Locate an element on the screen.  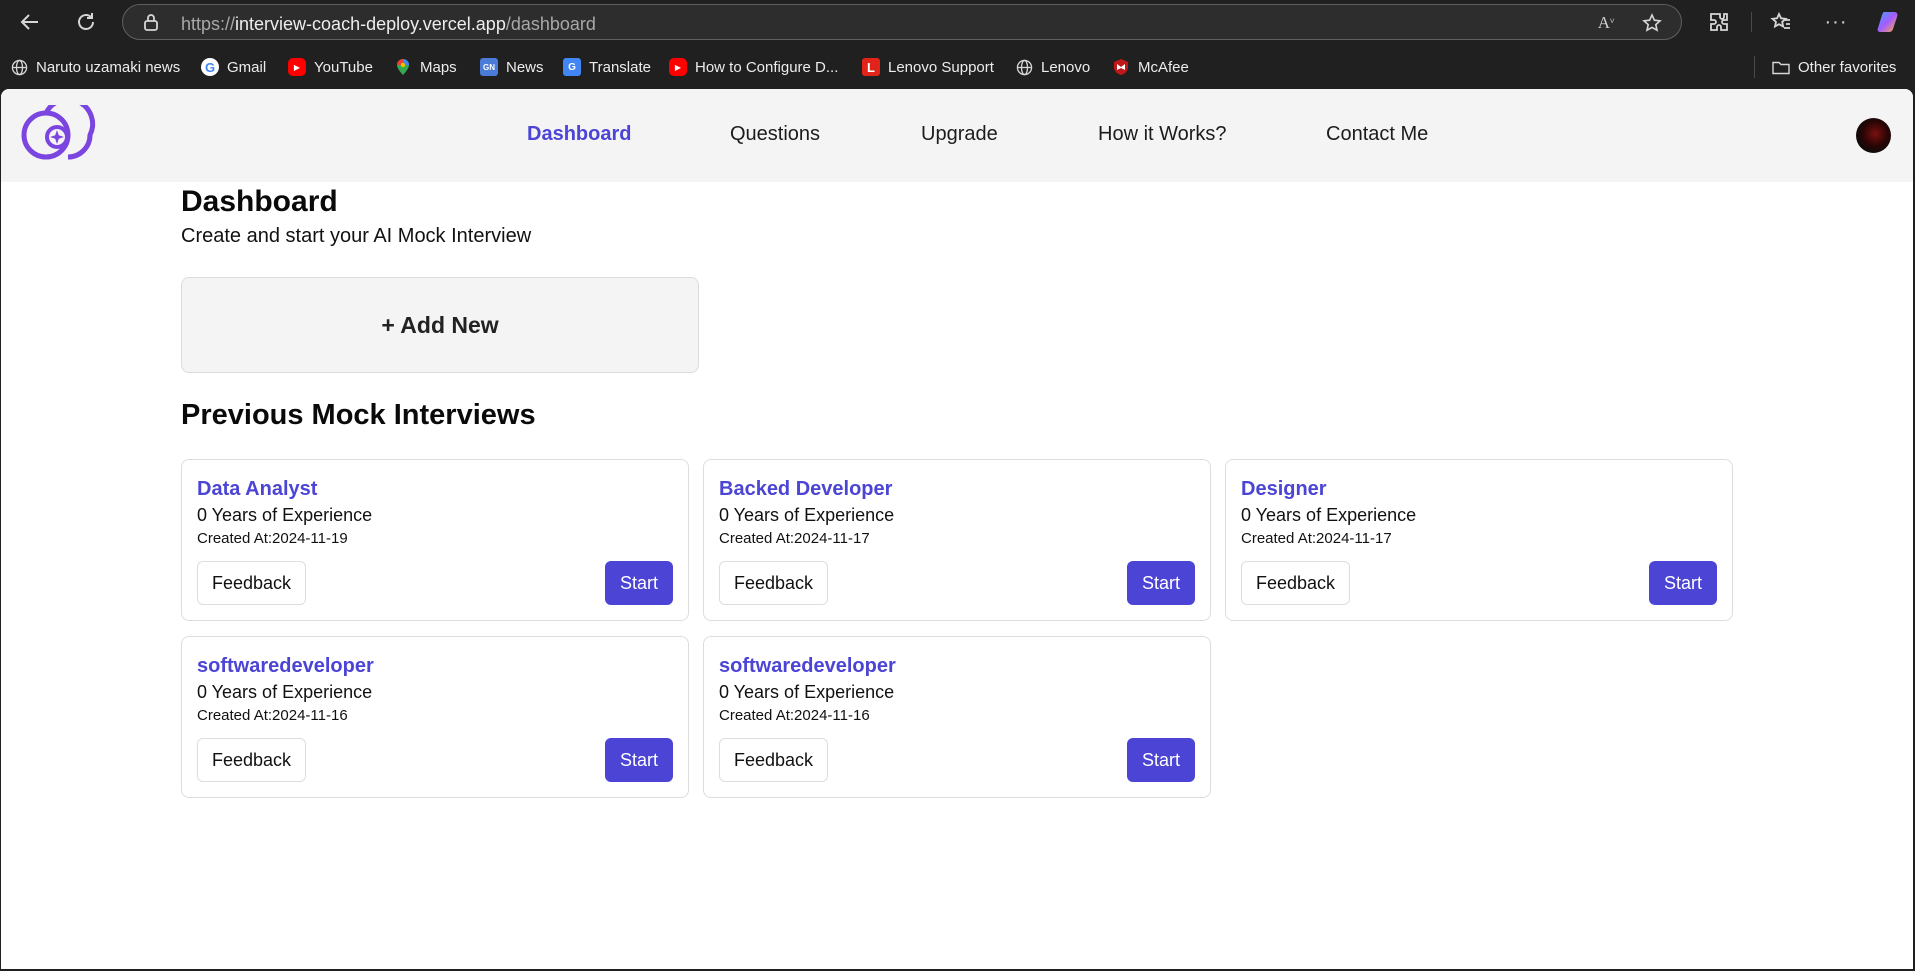
extensions-icon is located at coordinates (1719, 22).